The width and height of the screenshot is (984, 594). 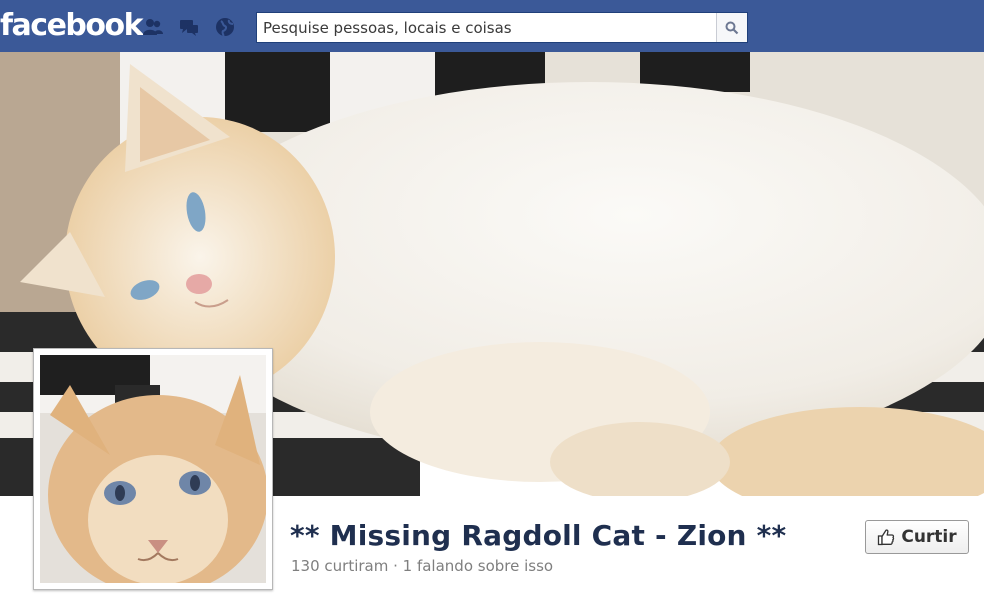 I want to click on thumbs-up-icon, so click(x=886, y=537).